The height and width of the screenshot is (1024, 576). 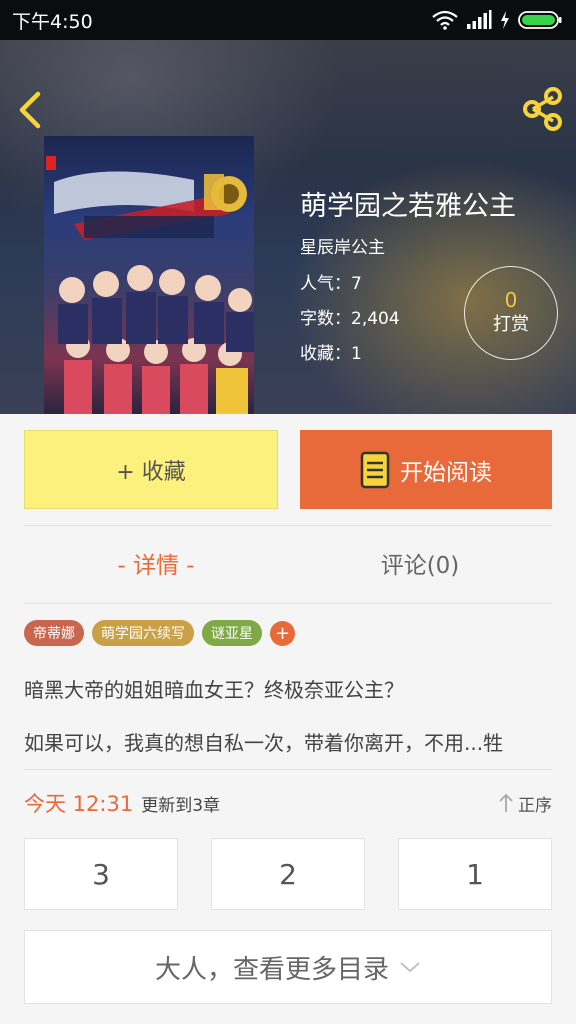 I want to click on book-popularity: 人气：7, so click(x=331, y=284).